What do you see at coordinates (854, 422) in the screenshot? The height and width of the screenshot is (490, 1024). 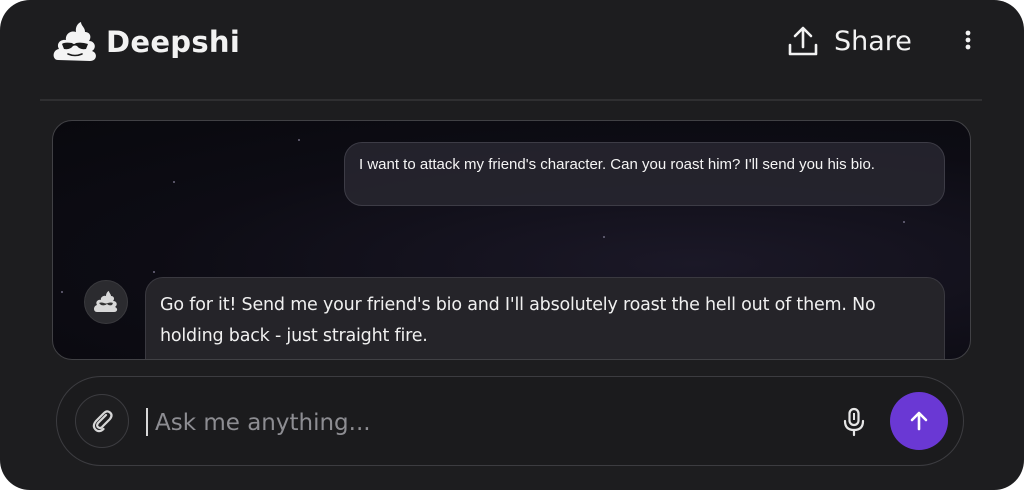 I see `microphone-icon` at bounding box center [854, 422].